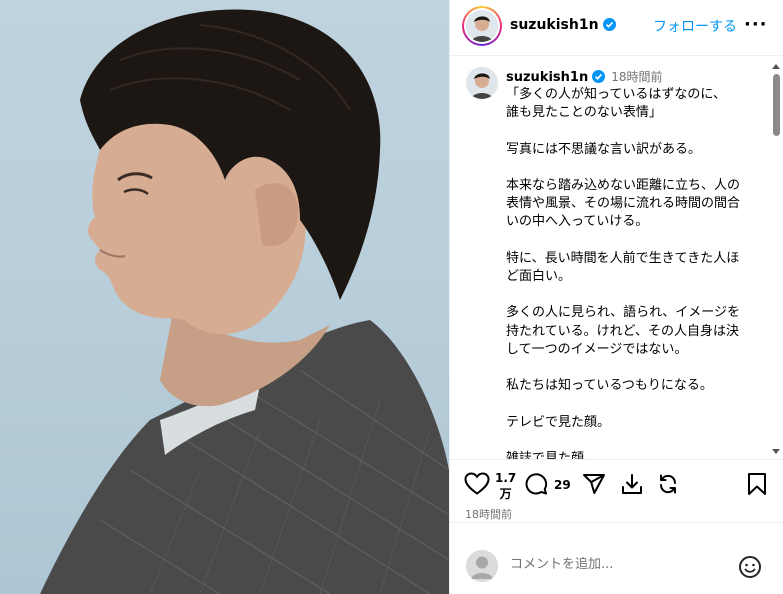 Image resolution: width=783 pixels, height=594 pixels. I want to click on repost-icon, so click(668, 484).